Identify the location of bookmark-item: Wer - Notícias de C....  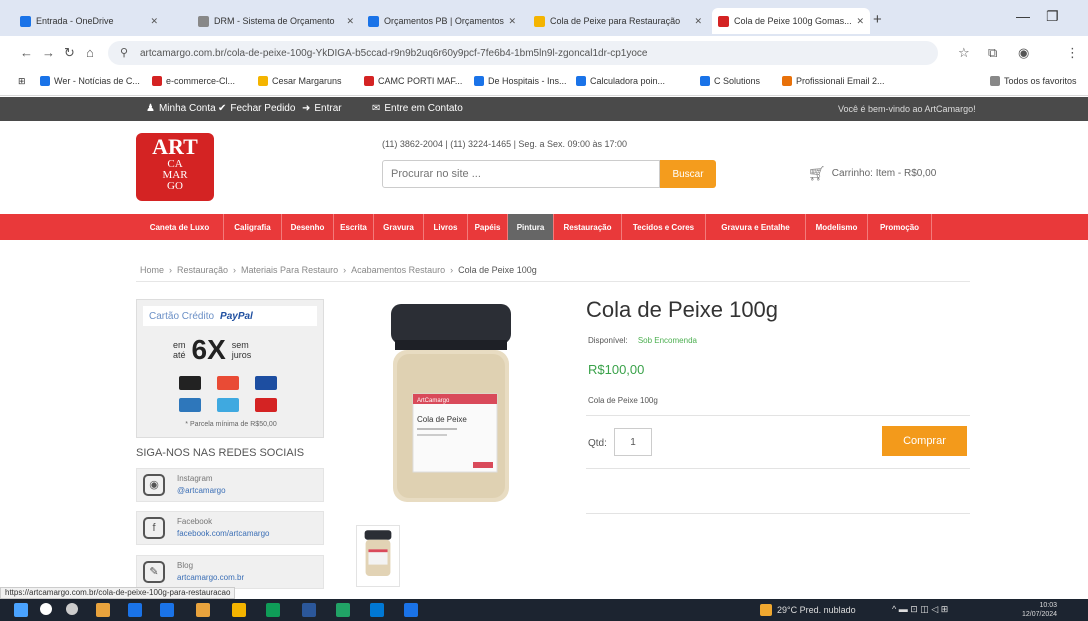
(90, 81).